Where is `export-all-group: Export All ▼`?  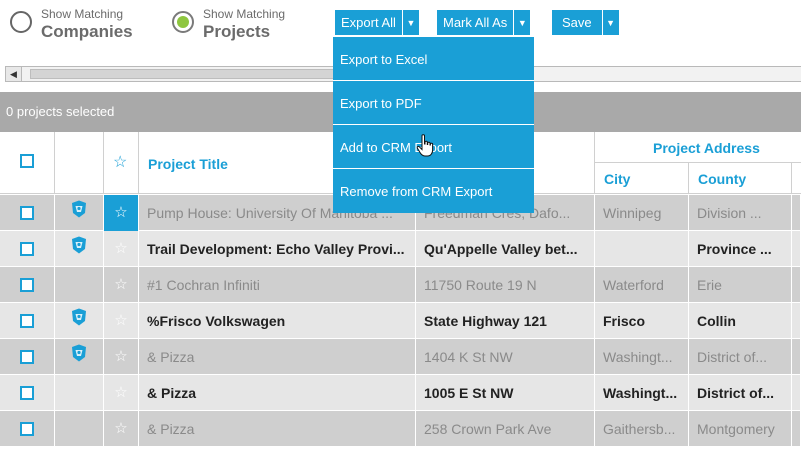
export-all-group: Export All ▼ is located at coordinates (377, 22).